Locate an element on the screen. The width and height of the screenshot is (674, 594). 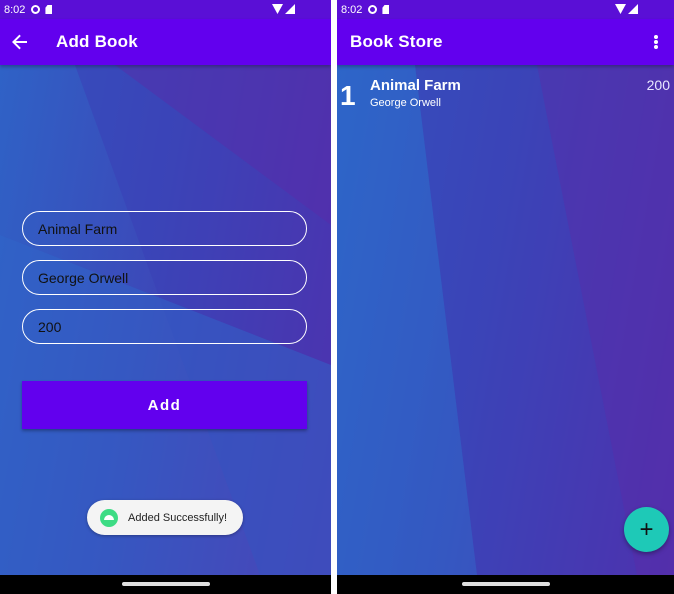
author-input-value: George Orwell is located at coordinates (83, 277).